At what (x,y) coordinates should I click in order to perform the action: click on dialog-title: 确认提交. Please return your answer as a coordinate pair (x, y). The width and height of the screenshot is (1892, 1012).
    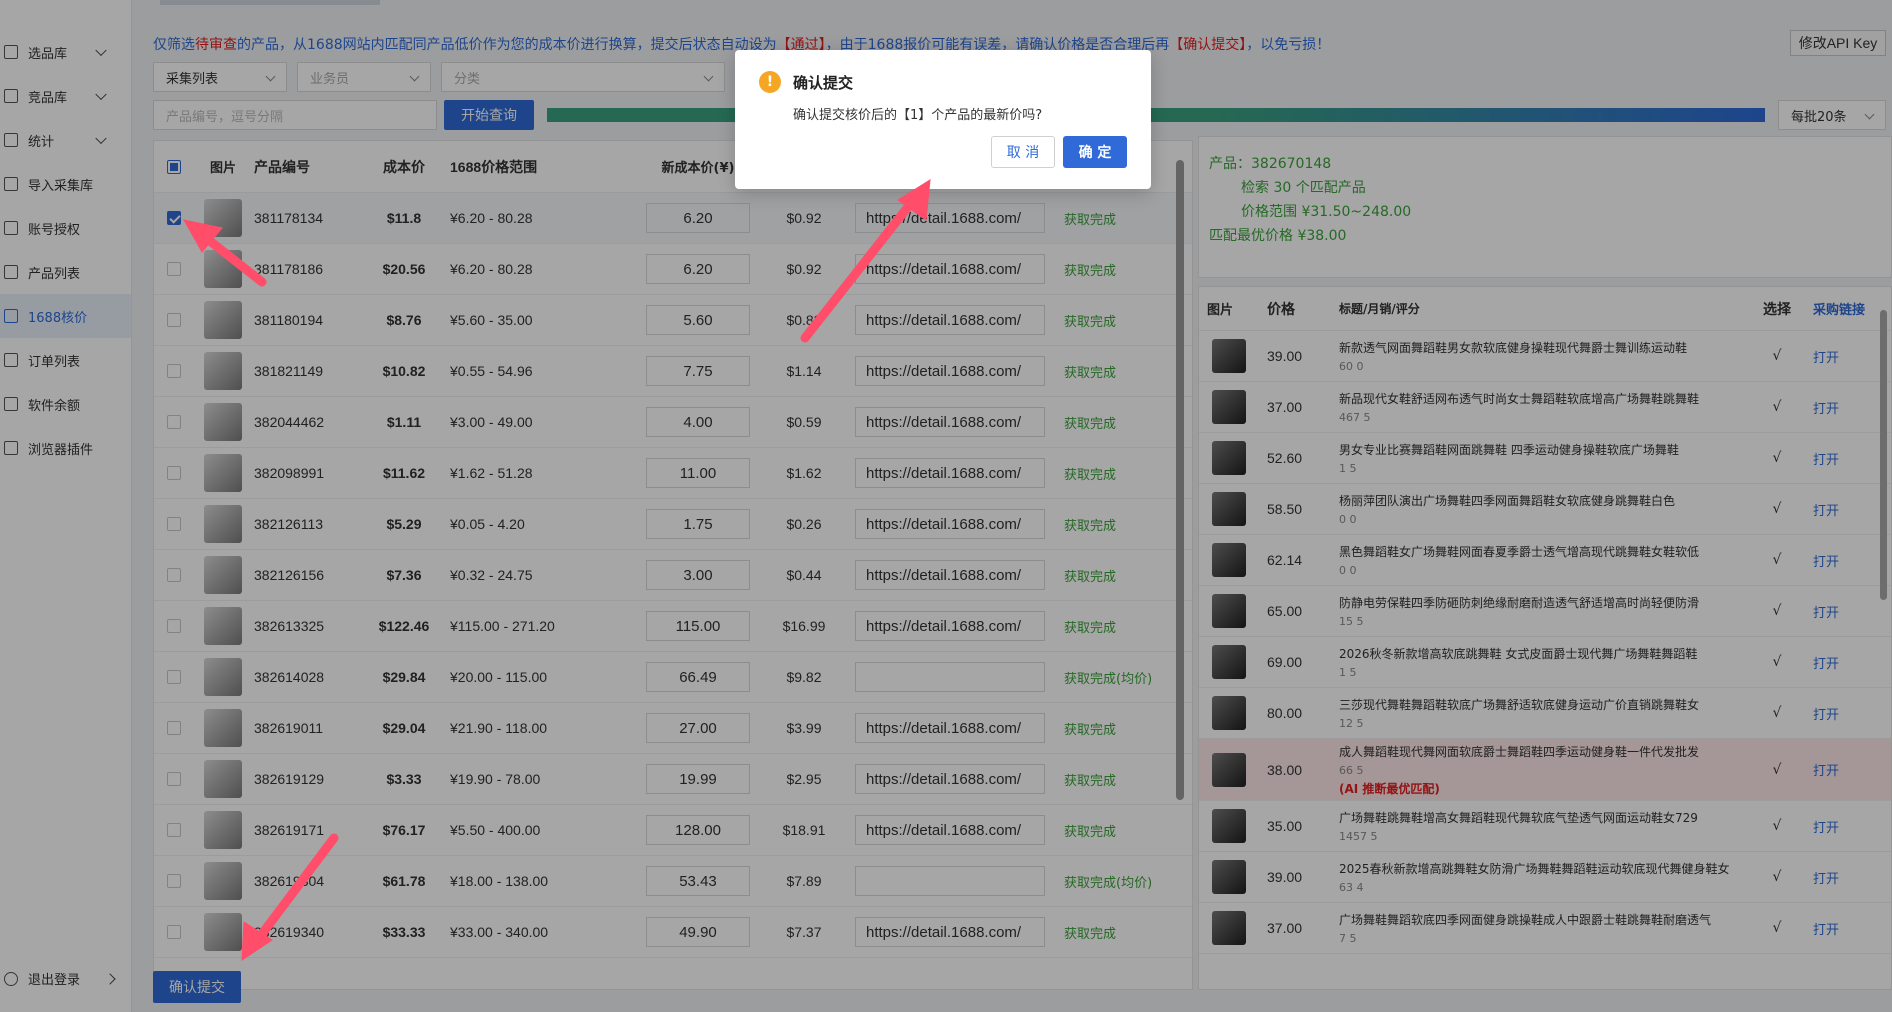
    Looking at the image, I should click on (823, 83).